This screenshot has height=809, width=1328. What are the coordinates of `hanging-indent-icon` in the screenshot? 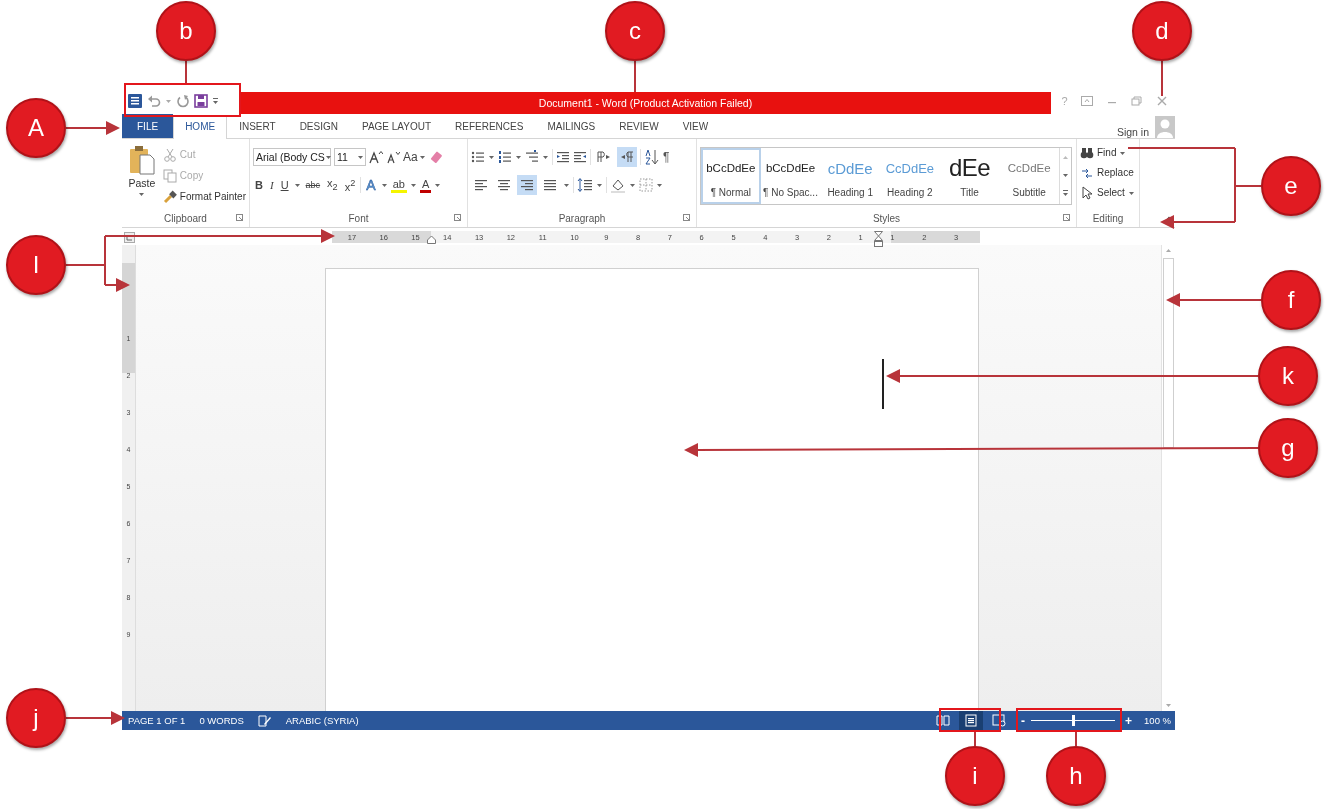 It's located at (878, 239).